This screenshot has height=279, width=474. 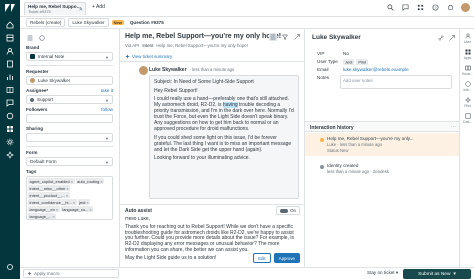 I want to click on app-rail-item: Pilot, so click(x=467, y=104).